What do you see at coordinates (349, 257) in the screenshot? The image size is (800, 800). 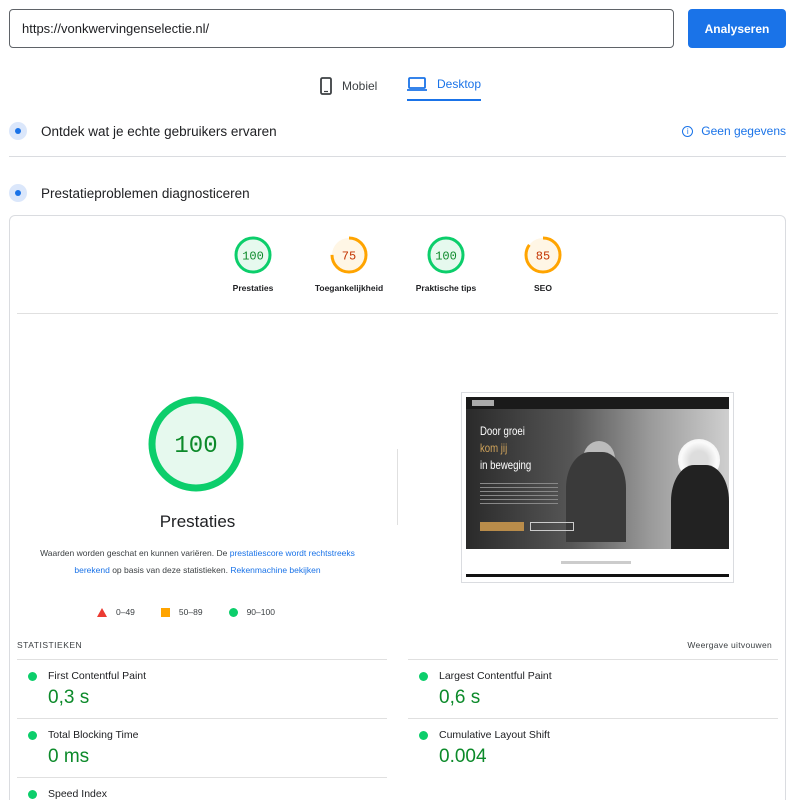 I see `gauge-accessibility-score: 75` at bounding box center [349, 257].